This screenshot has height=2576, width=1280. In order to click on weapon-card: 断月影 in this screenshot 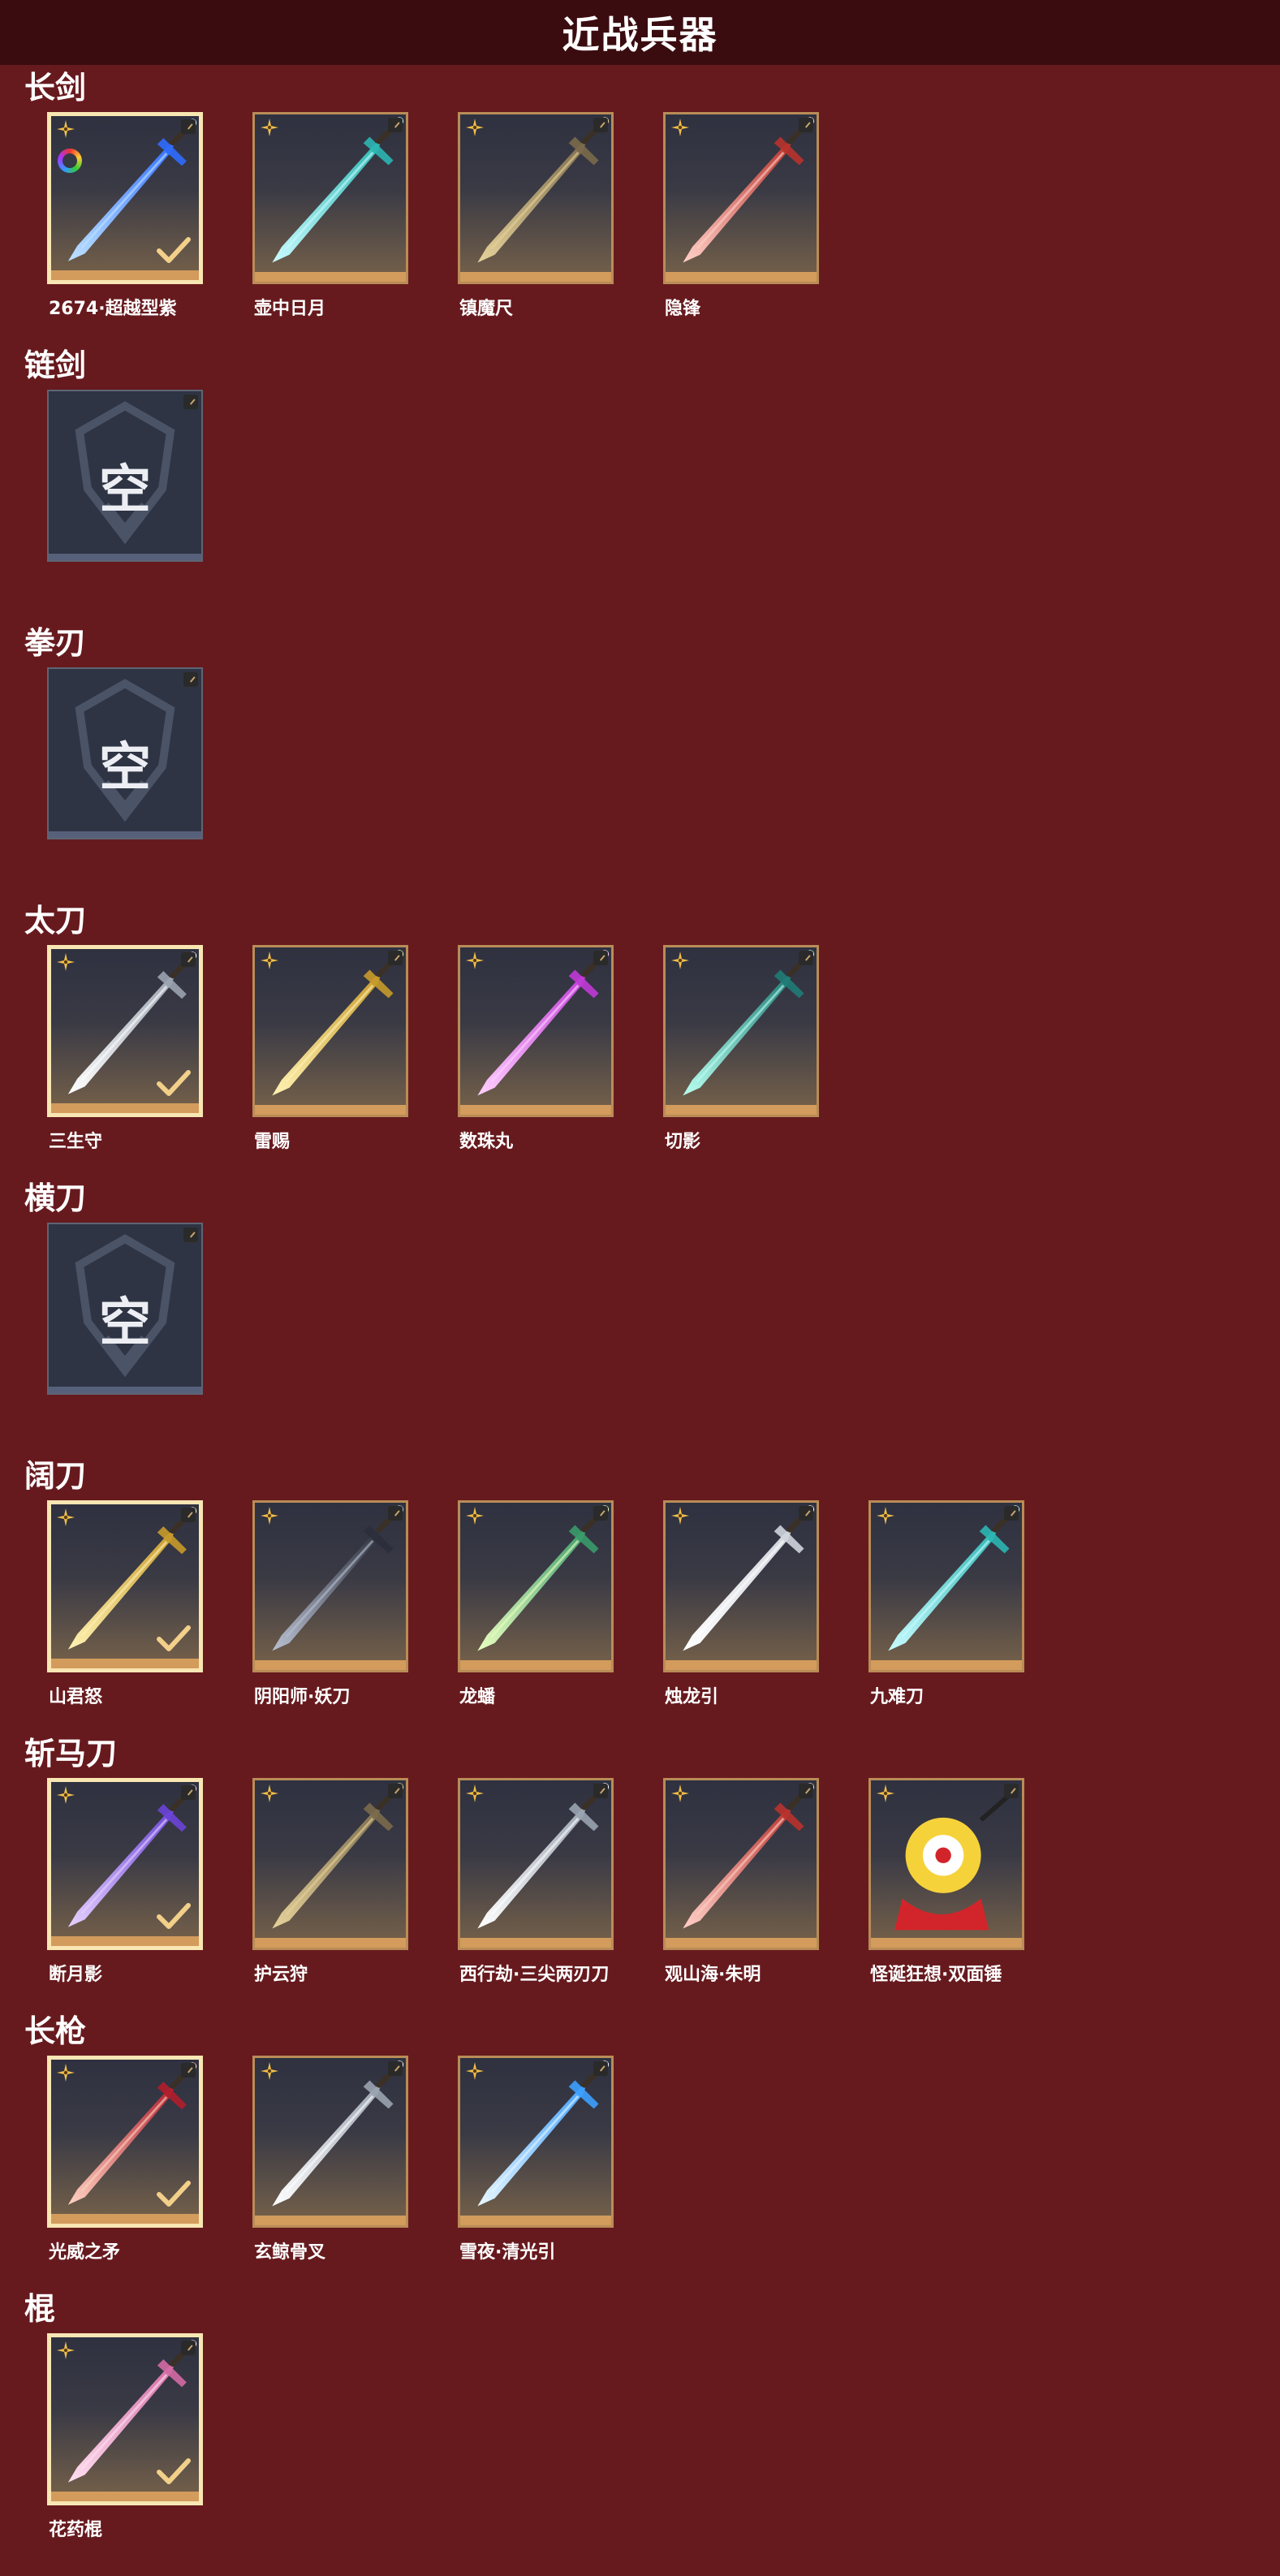, I will do `click(125, 1881)`.